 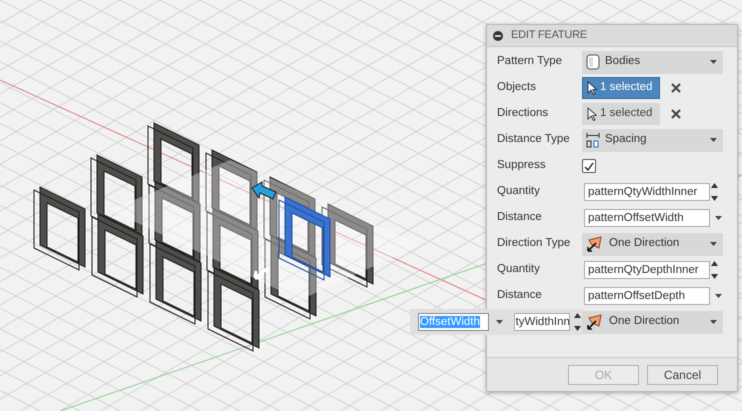 I want to click on panel-title: EDIT FEATURE, so click(x=549, y=36).